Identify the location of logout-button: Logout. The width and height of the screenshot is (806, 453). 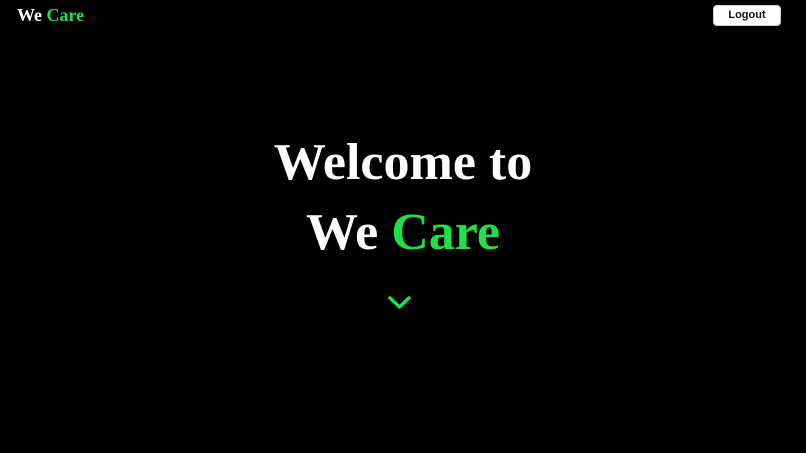
(747, 15).